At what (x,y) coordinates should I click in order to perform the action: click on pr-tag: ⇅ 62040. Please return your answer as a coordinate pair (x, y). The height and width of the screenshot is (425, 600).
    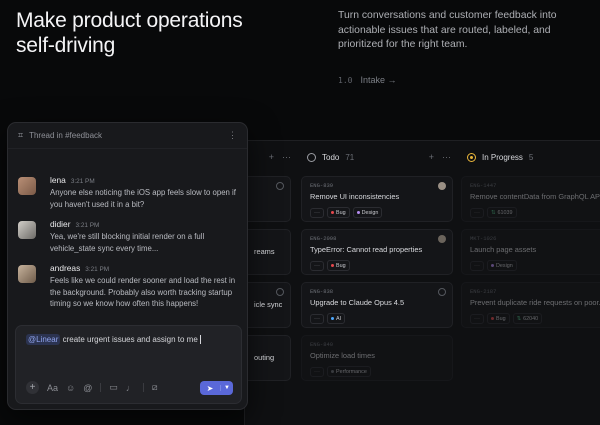
    Looking at the image, I should click on (527, 318).